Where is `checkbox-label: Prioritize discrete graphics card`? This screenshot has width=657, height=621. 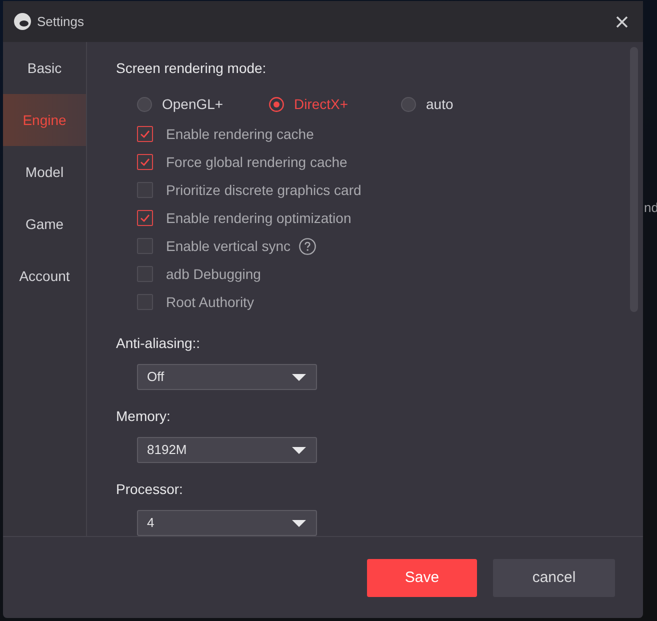
checkbox-label: Prioritize discrete graphics card is located at coordinates (264, 190).